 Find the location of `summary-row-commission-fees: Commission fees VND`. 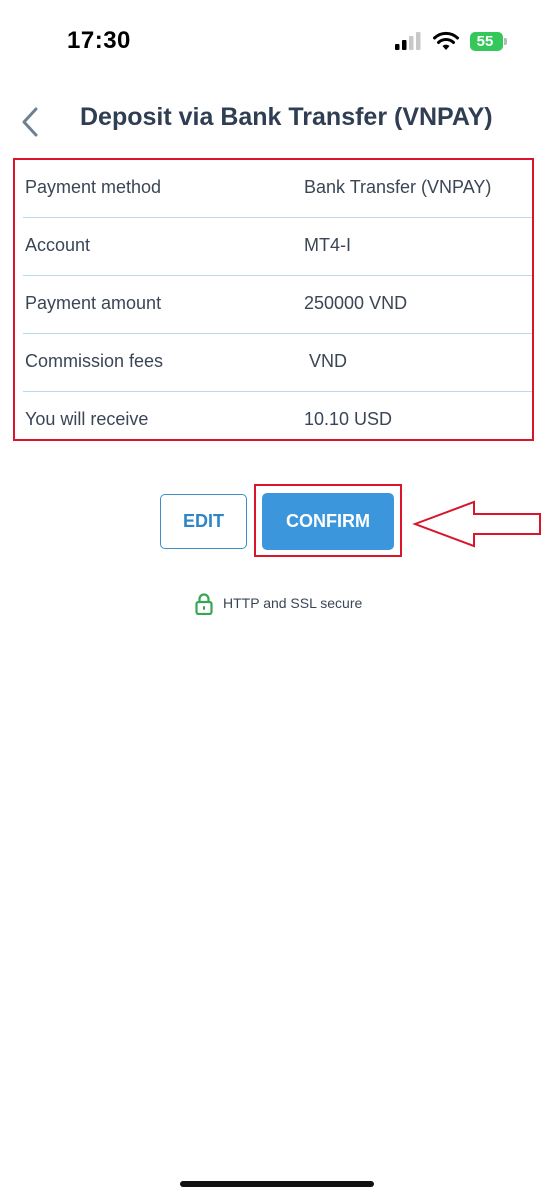

summary-row-commission-fees: Commission fees VND is located at coordinates (277, 363).